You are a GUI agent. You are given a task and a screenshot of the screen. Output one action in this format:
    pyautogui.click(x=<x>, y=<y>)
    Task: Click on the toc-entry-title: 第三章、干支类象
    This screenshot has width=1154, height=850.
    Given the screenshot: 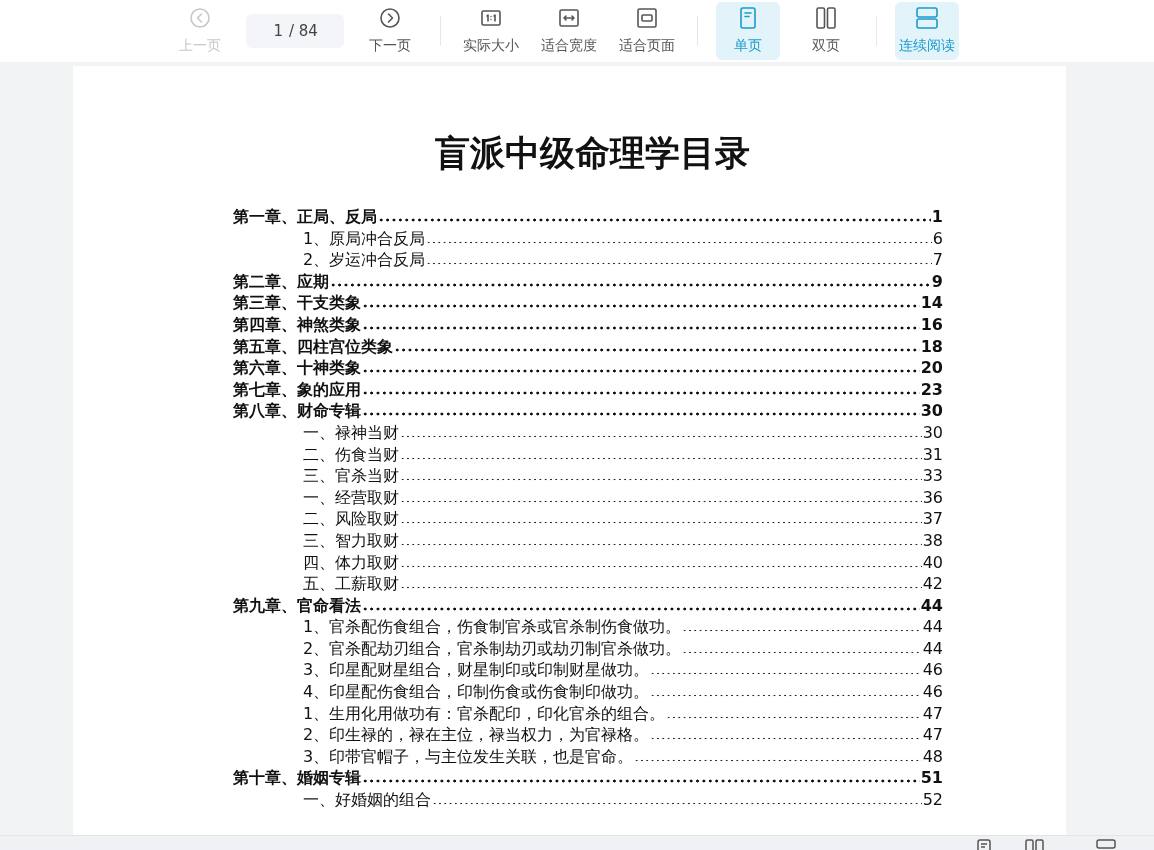 What is the action you would take?
    pyautogui.click(x=297, y=303)
    